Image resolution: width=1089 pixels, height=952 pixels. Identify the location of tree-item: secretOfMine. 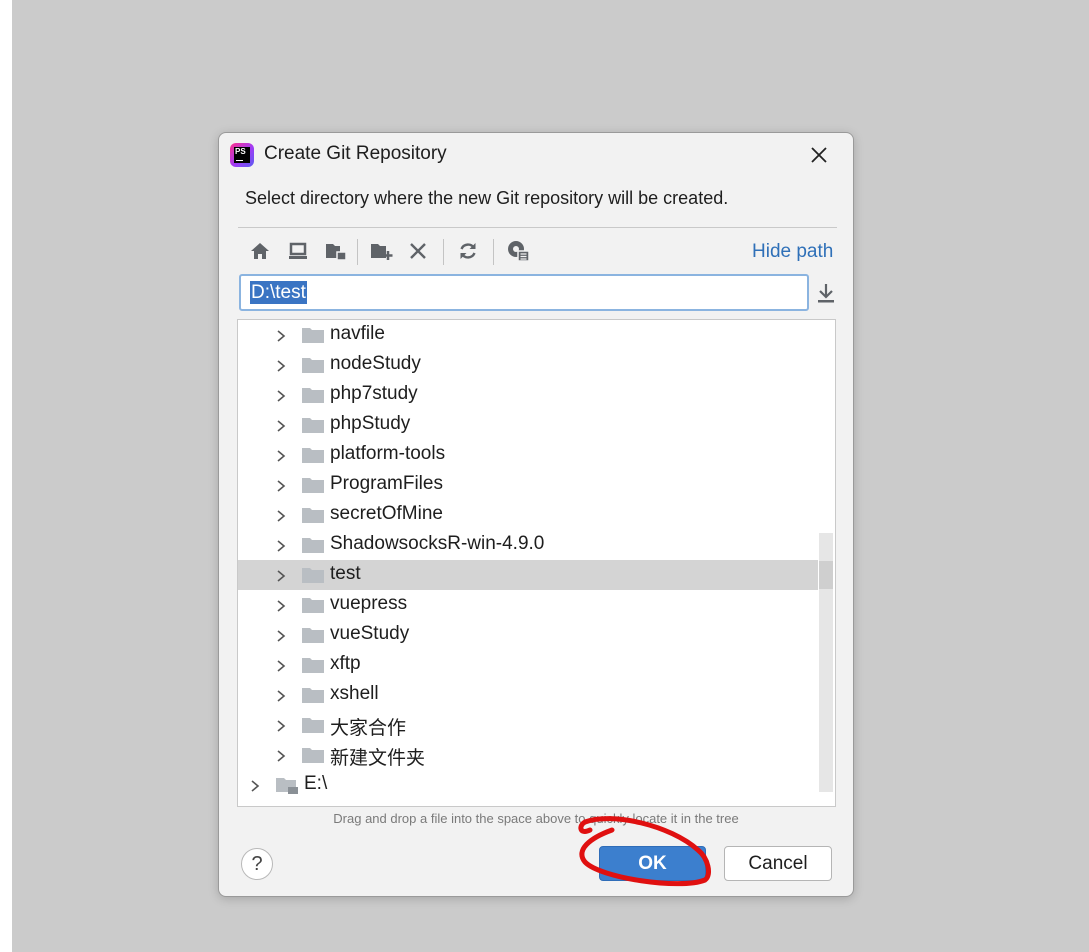
(528, 515).